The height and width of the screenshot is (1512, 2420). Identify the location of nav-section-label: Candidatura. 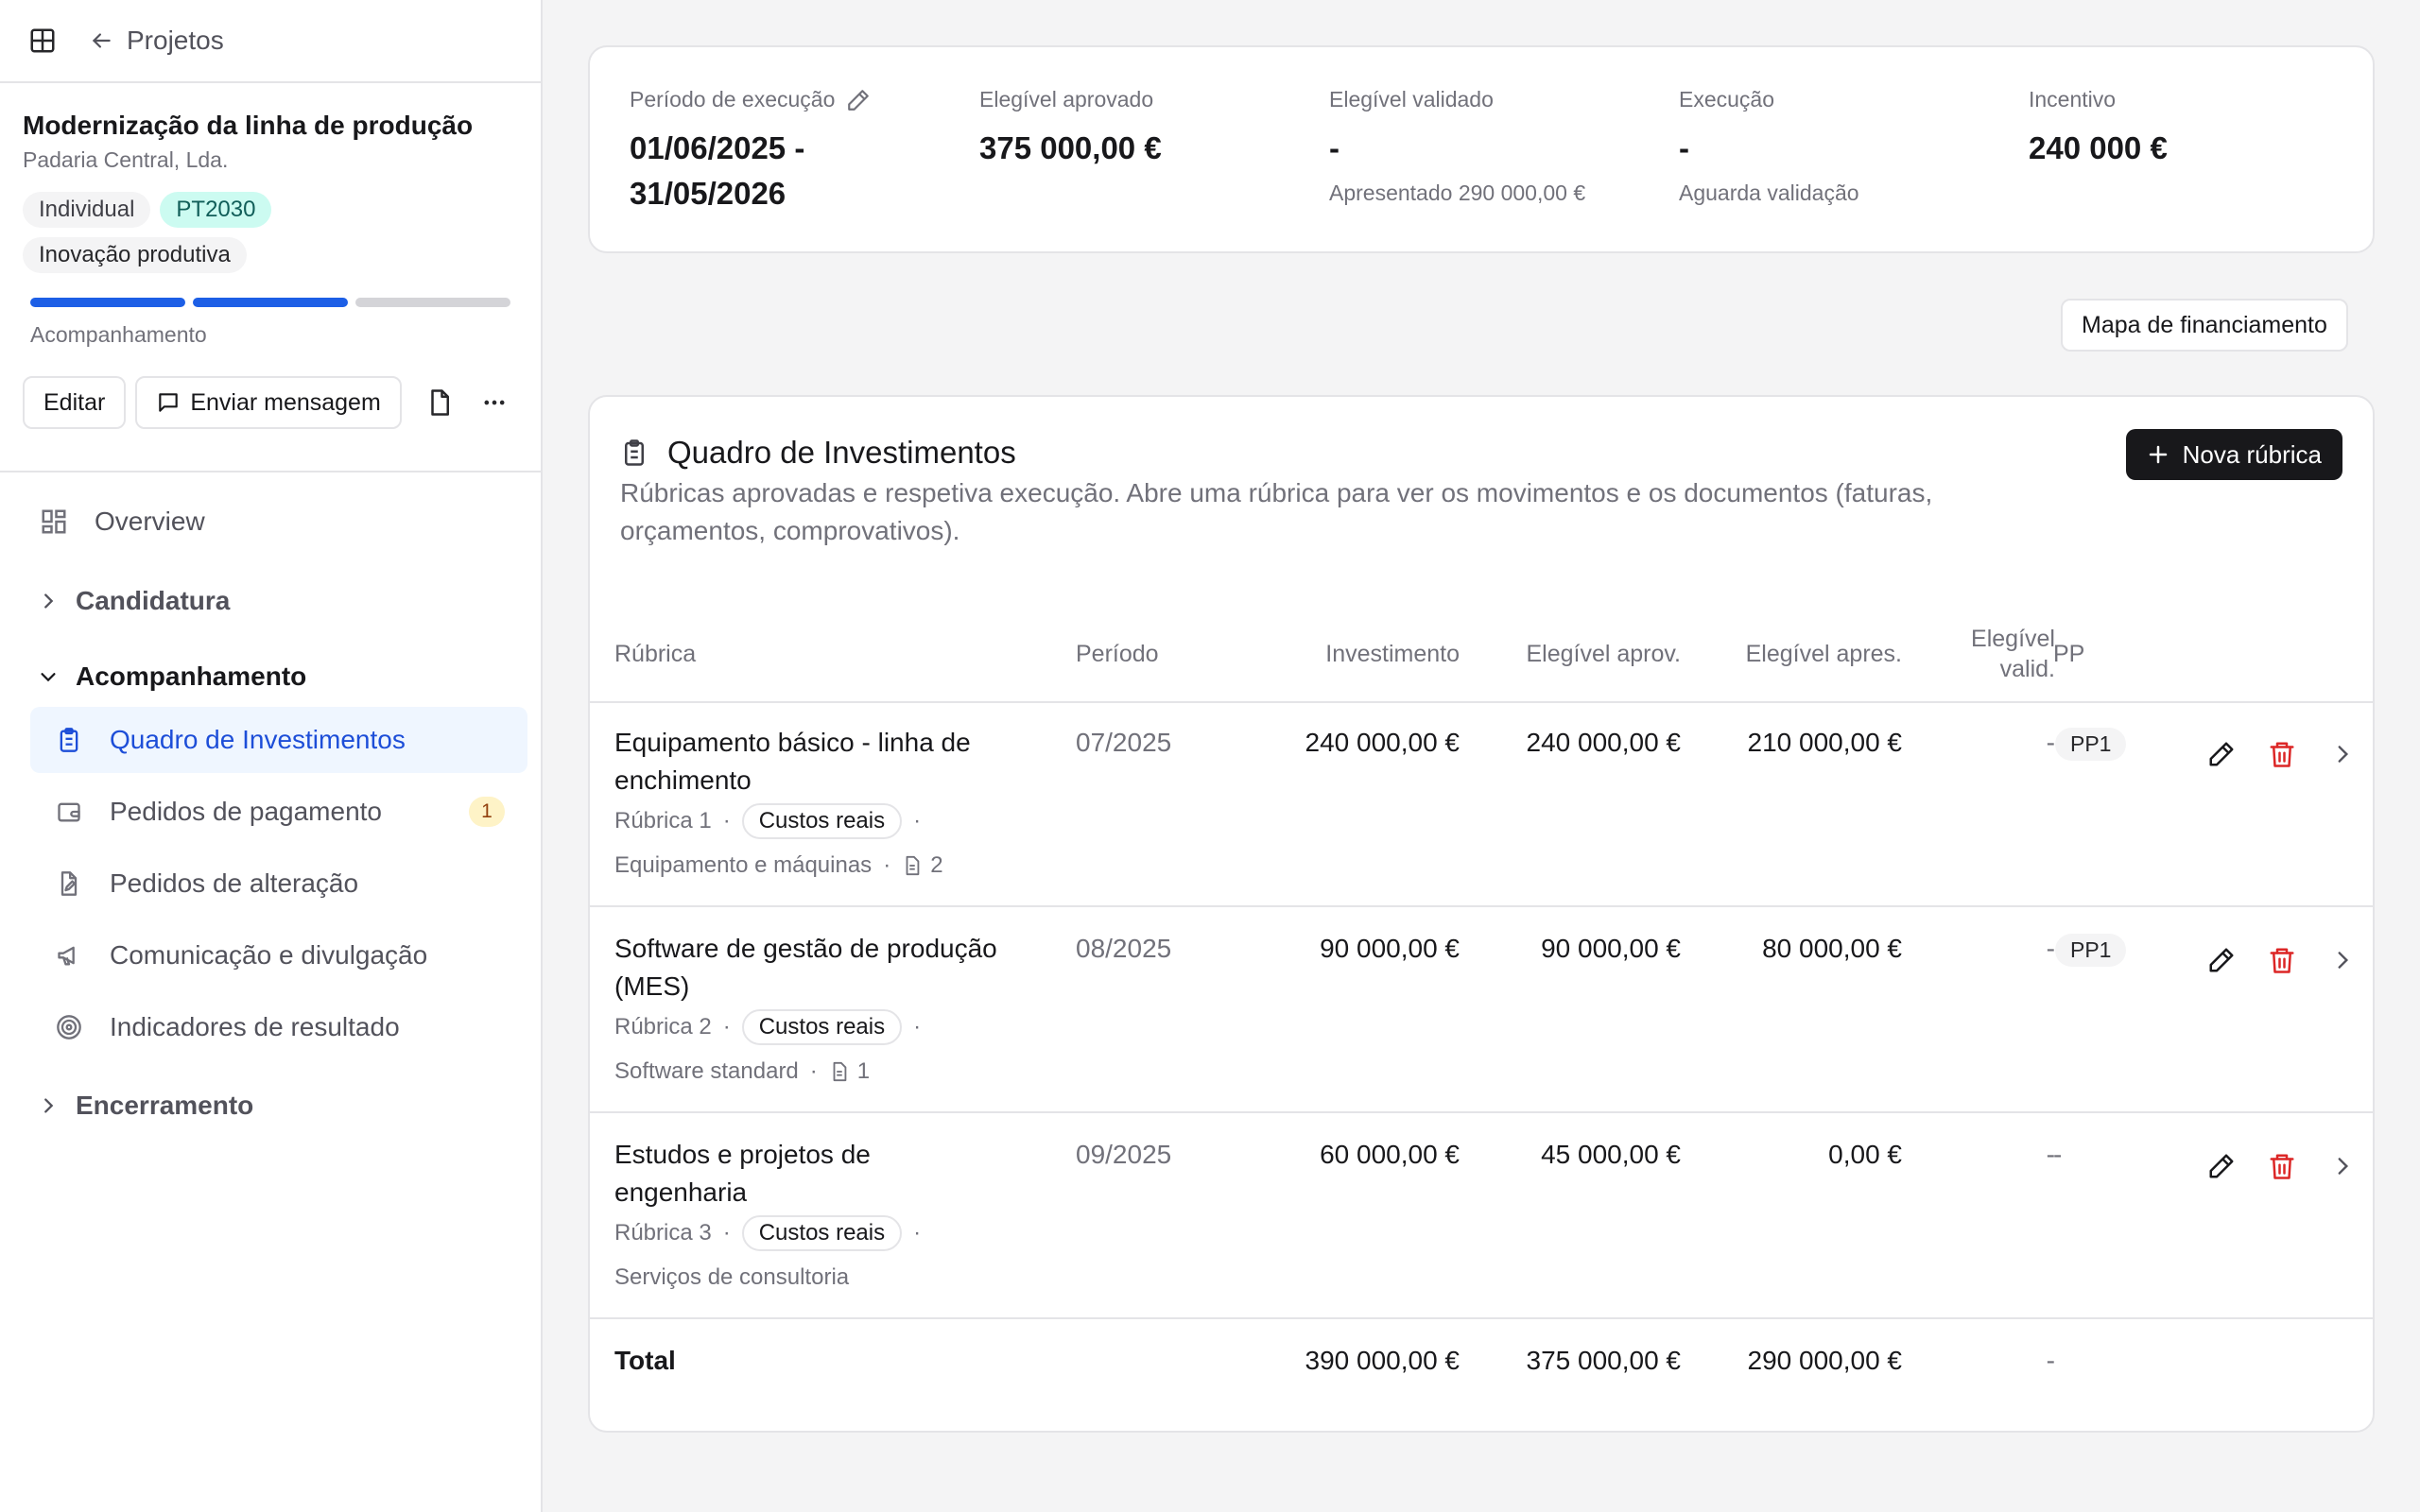
(153, 600).